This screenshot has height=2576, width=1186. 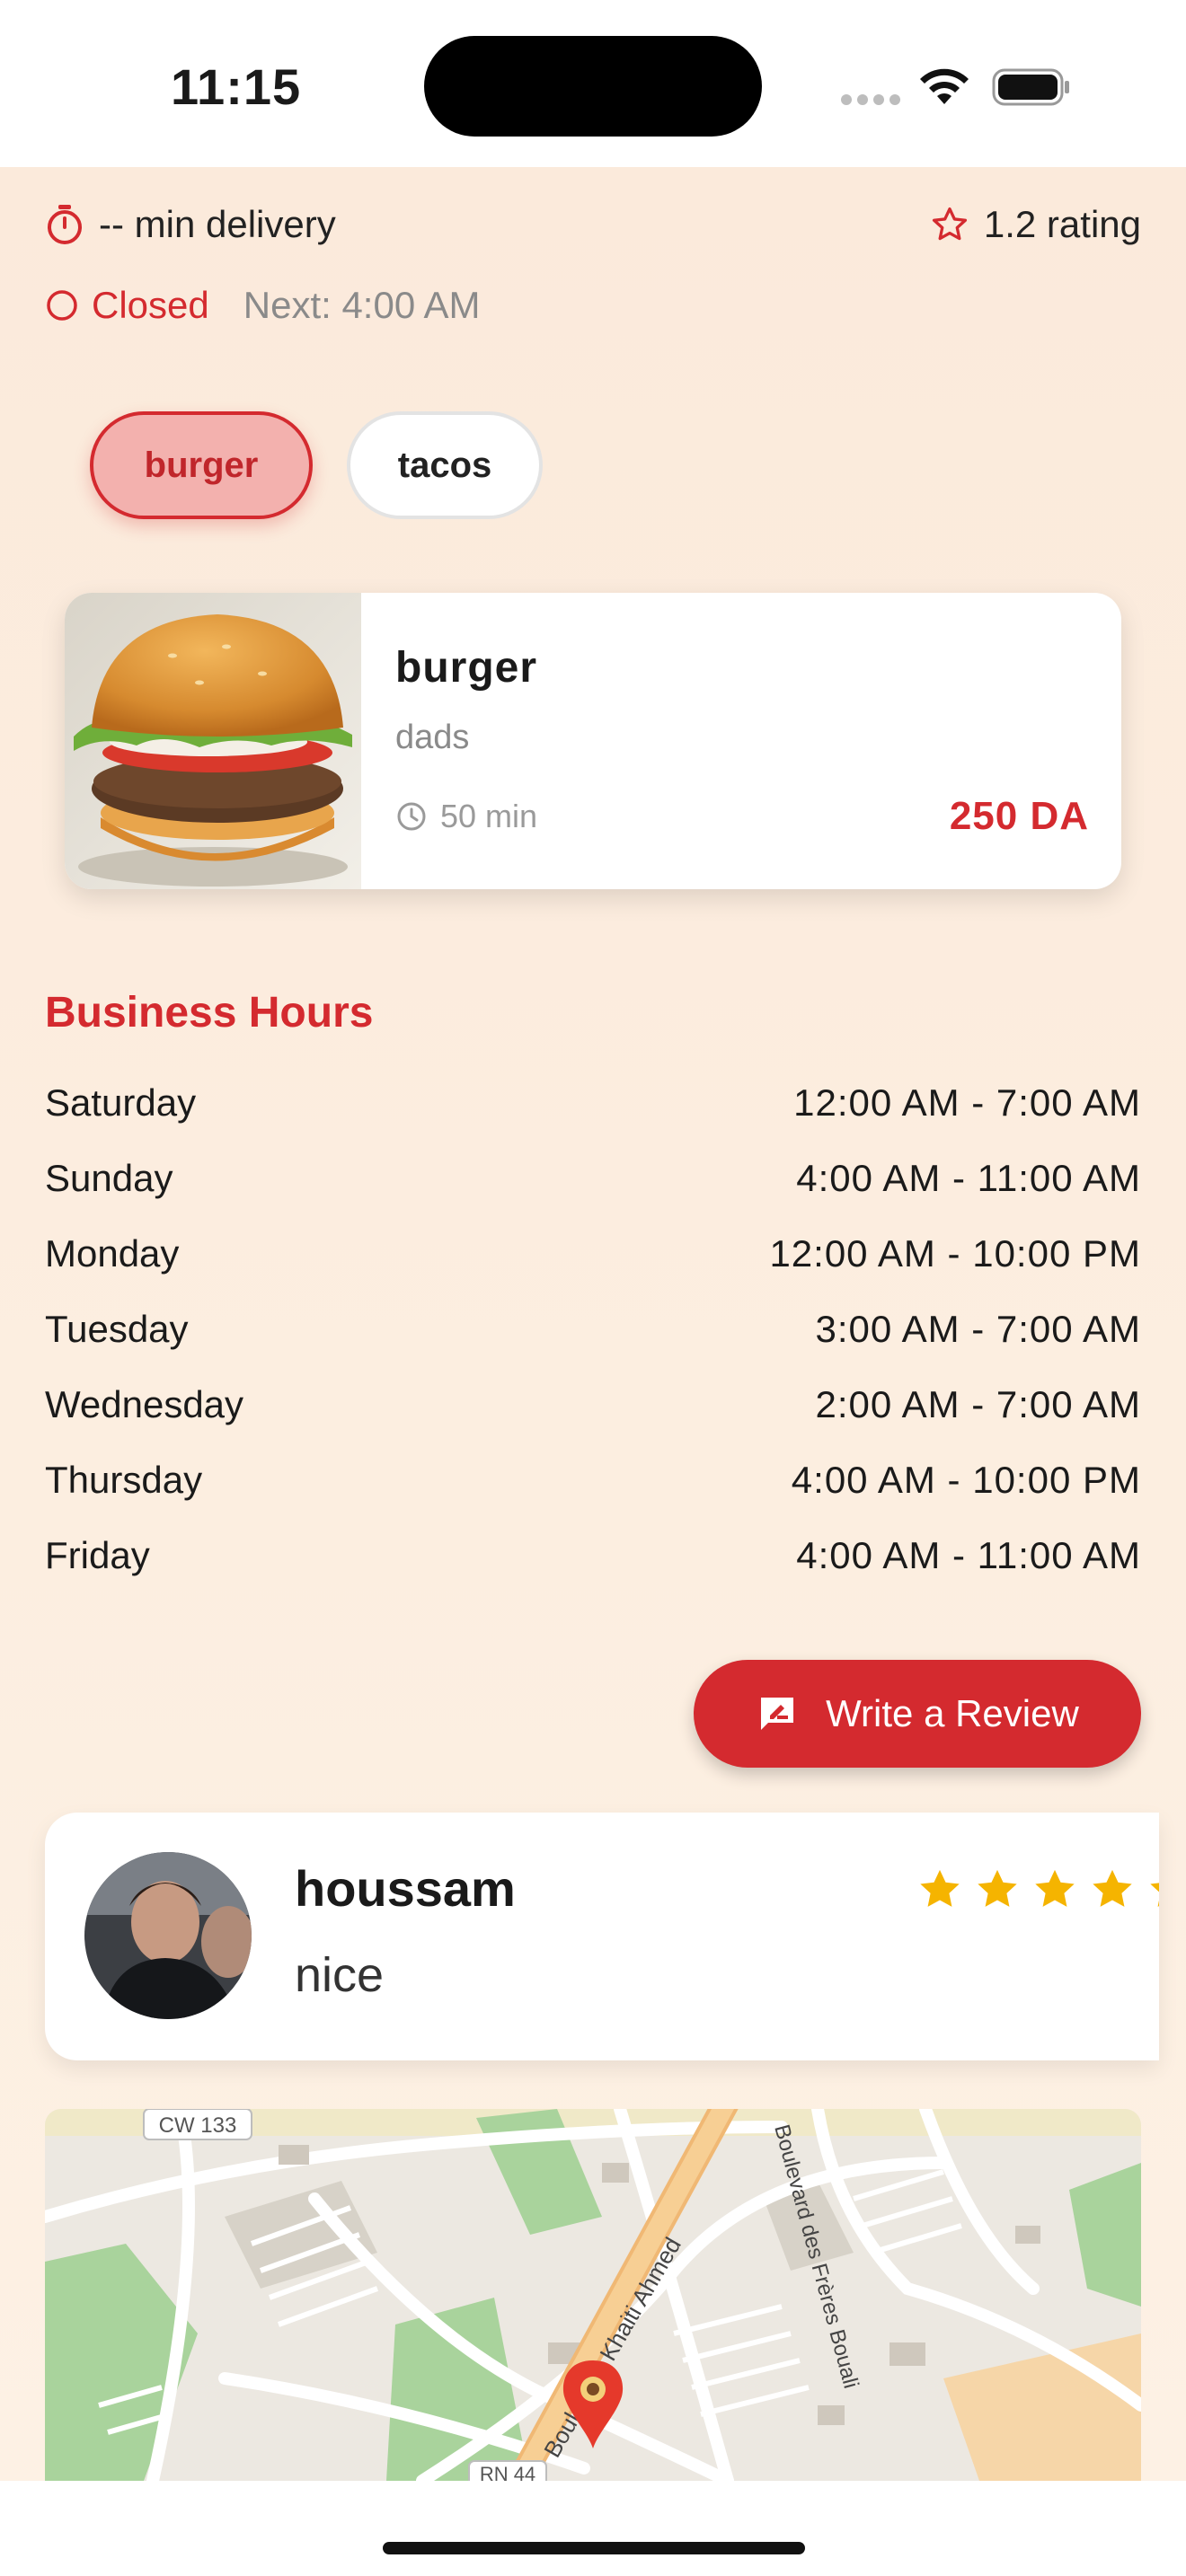 I want to click on category-chip-tacos: tacos, so click(x=445, y=465).